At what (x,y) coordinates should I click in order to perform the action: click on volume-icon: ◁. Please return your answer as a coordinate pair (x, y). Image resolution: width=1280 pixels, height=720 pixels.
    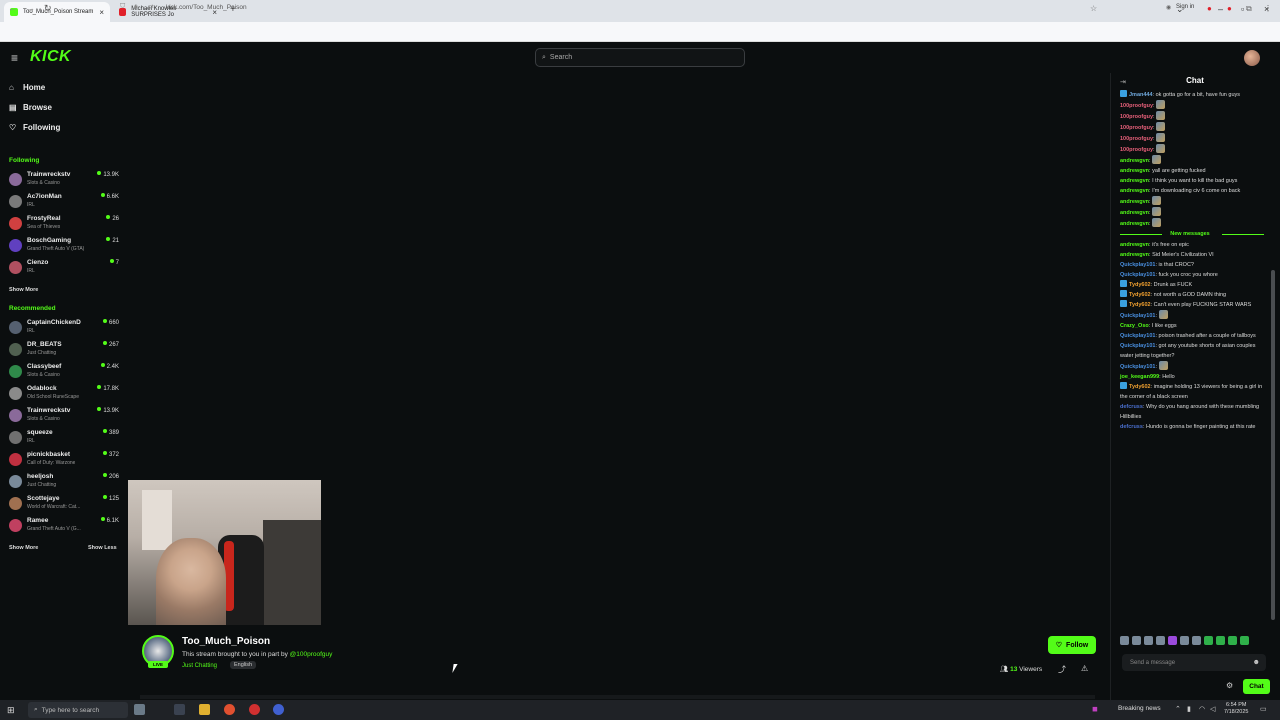
    Looking at the image, I should click on (1212, 709).